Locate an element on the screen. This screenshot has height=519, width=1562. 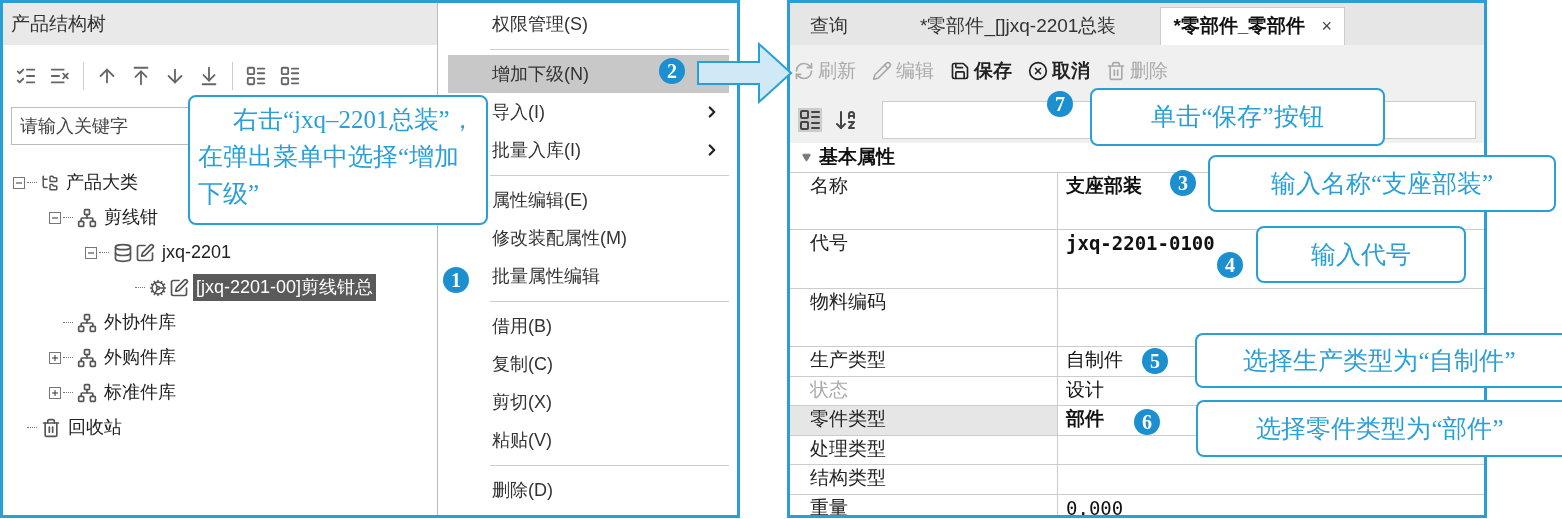
property-label: 零件类型 is located at coordinates (848, 419).